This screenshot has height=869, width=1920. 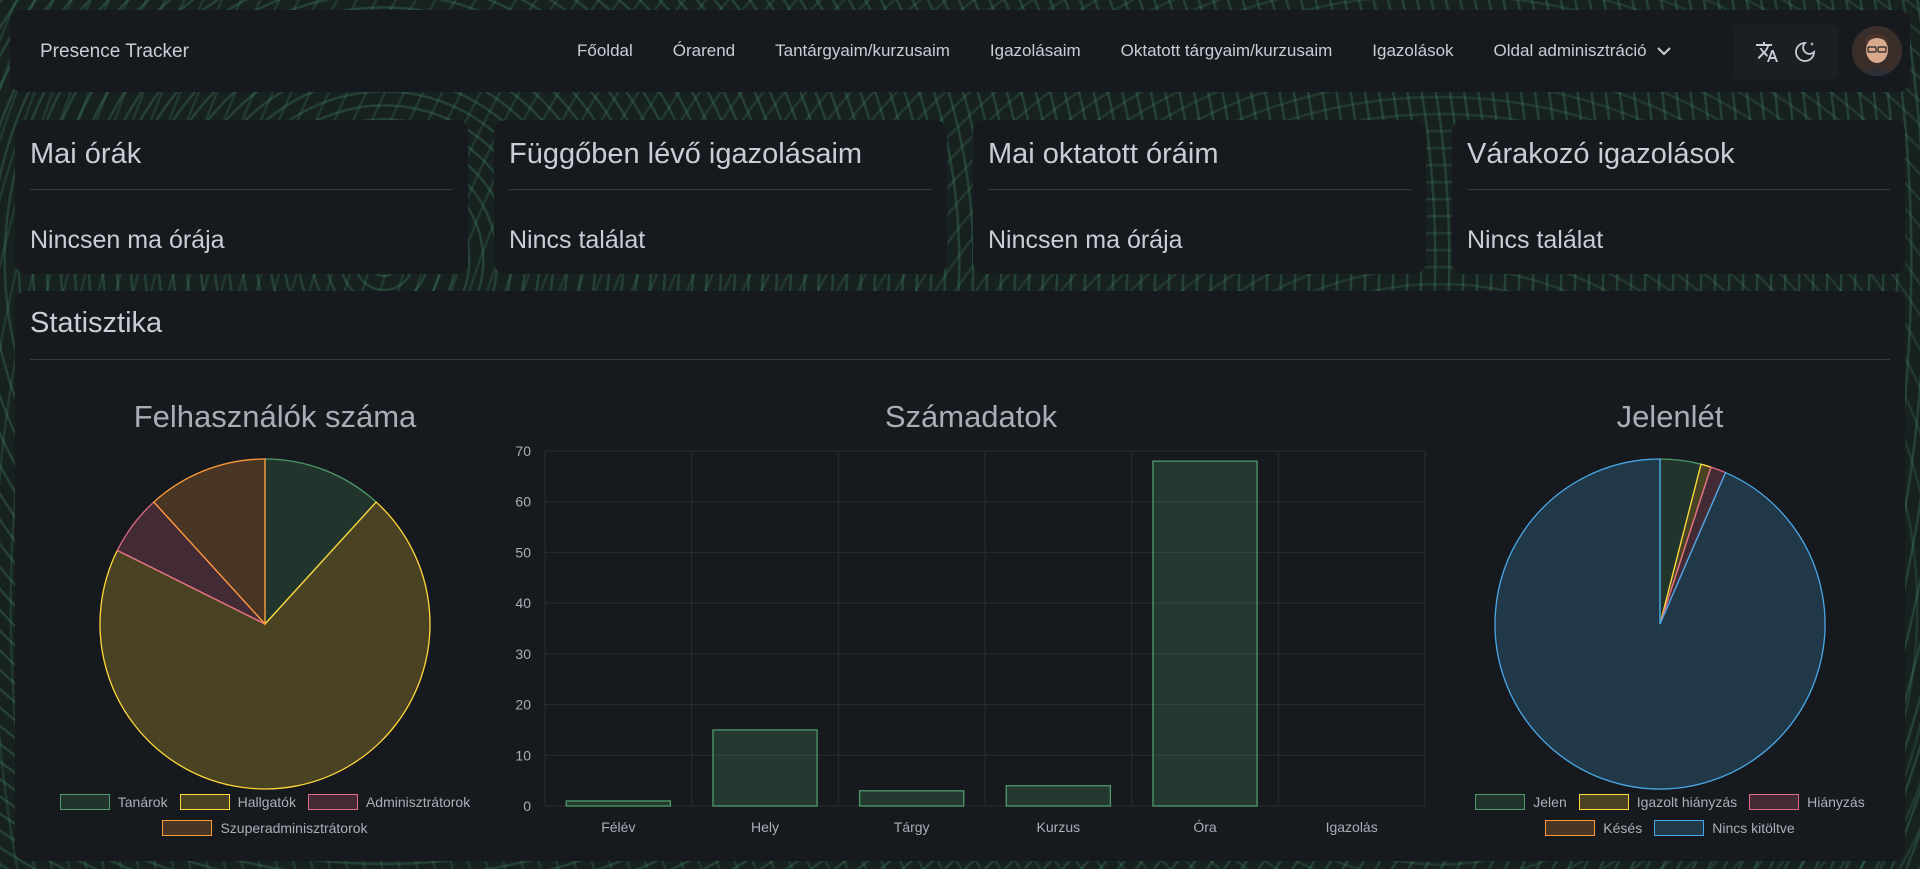 I want to click on card-todays-taught-classes: Mai oktatott óráim Nincsen ma órája, so click(x=1199, y=197).